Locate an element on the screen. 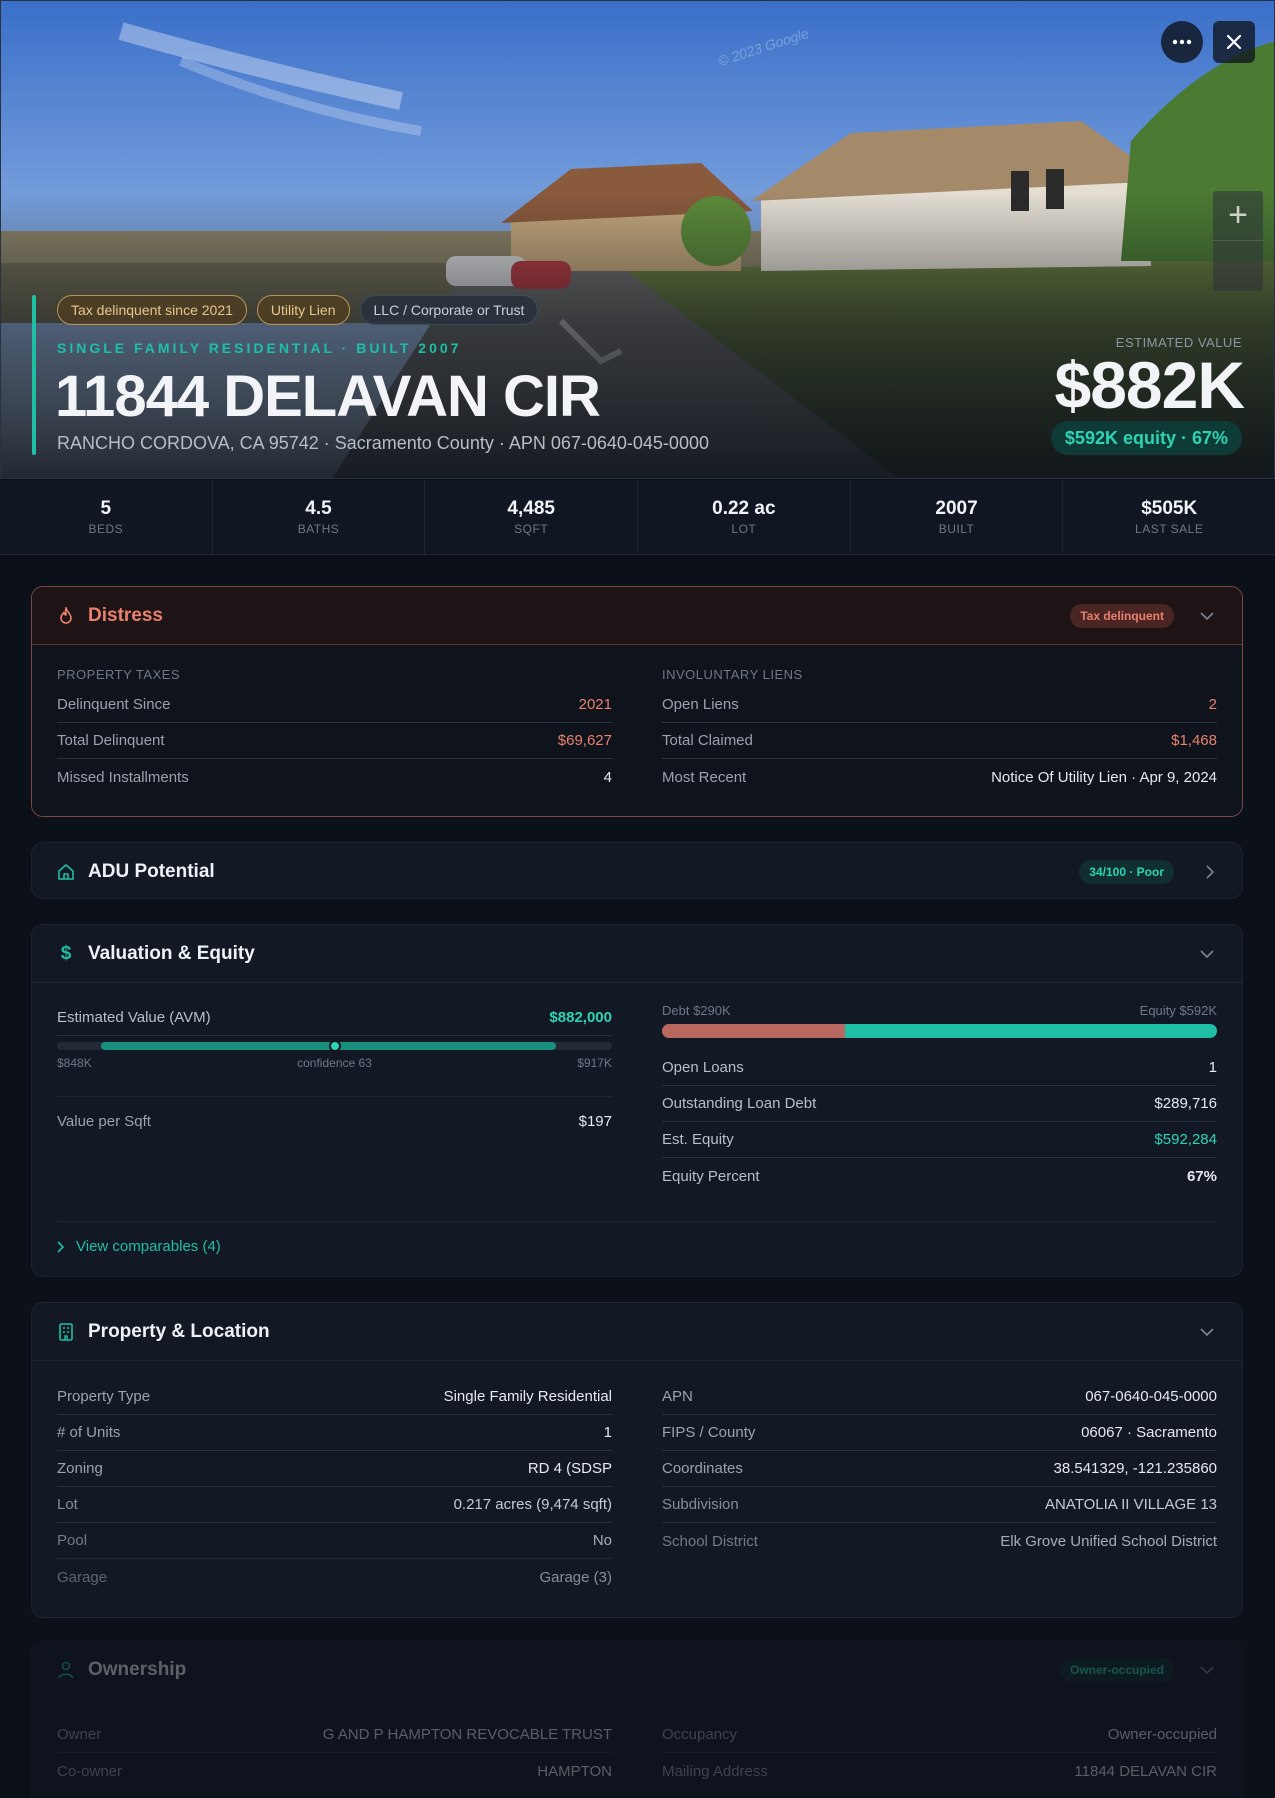  stat-label: SQFT is located at coordinates (531, 529).